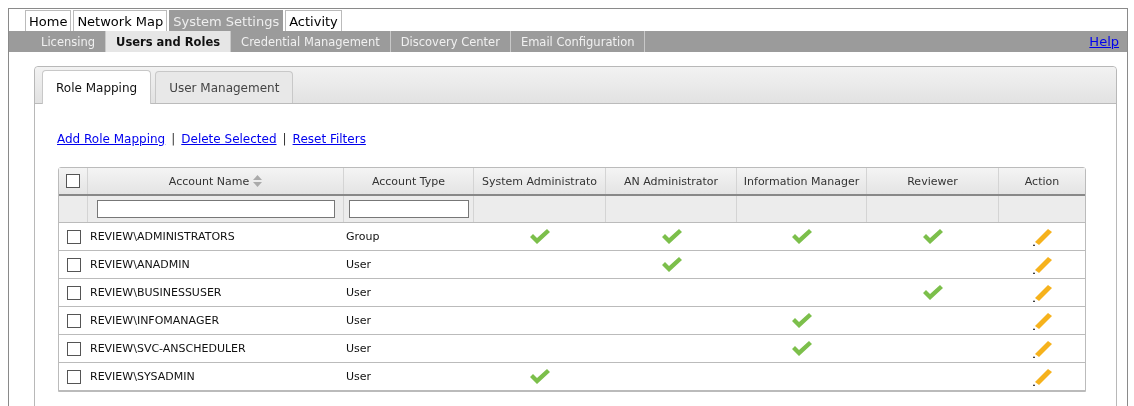 The width and height of the screenshot is (1134, 406). I want to click on table-cell: Group, so click(363, 236).